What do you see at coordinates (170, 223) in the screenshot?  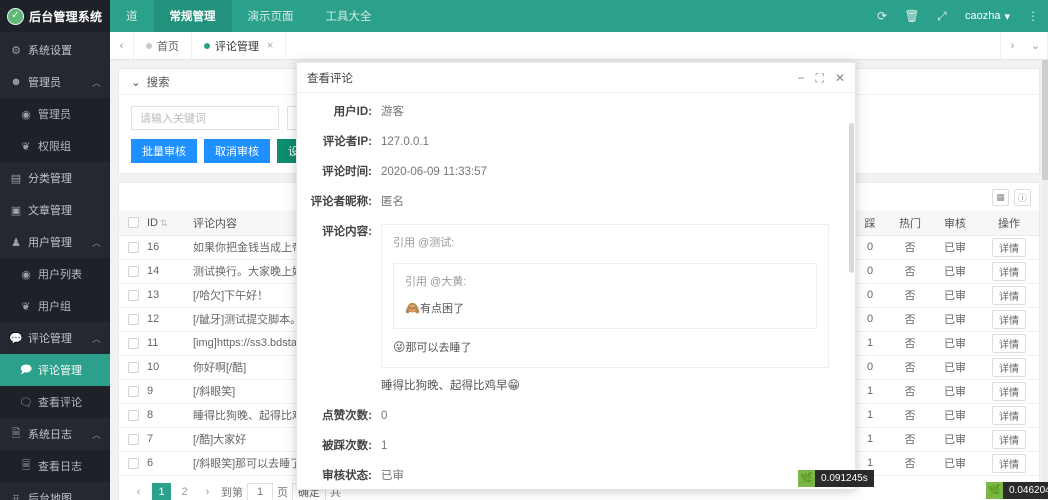 I see `col-id: ID ⇅` at bounding box center [170, 223].